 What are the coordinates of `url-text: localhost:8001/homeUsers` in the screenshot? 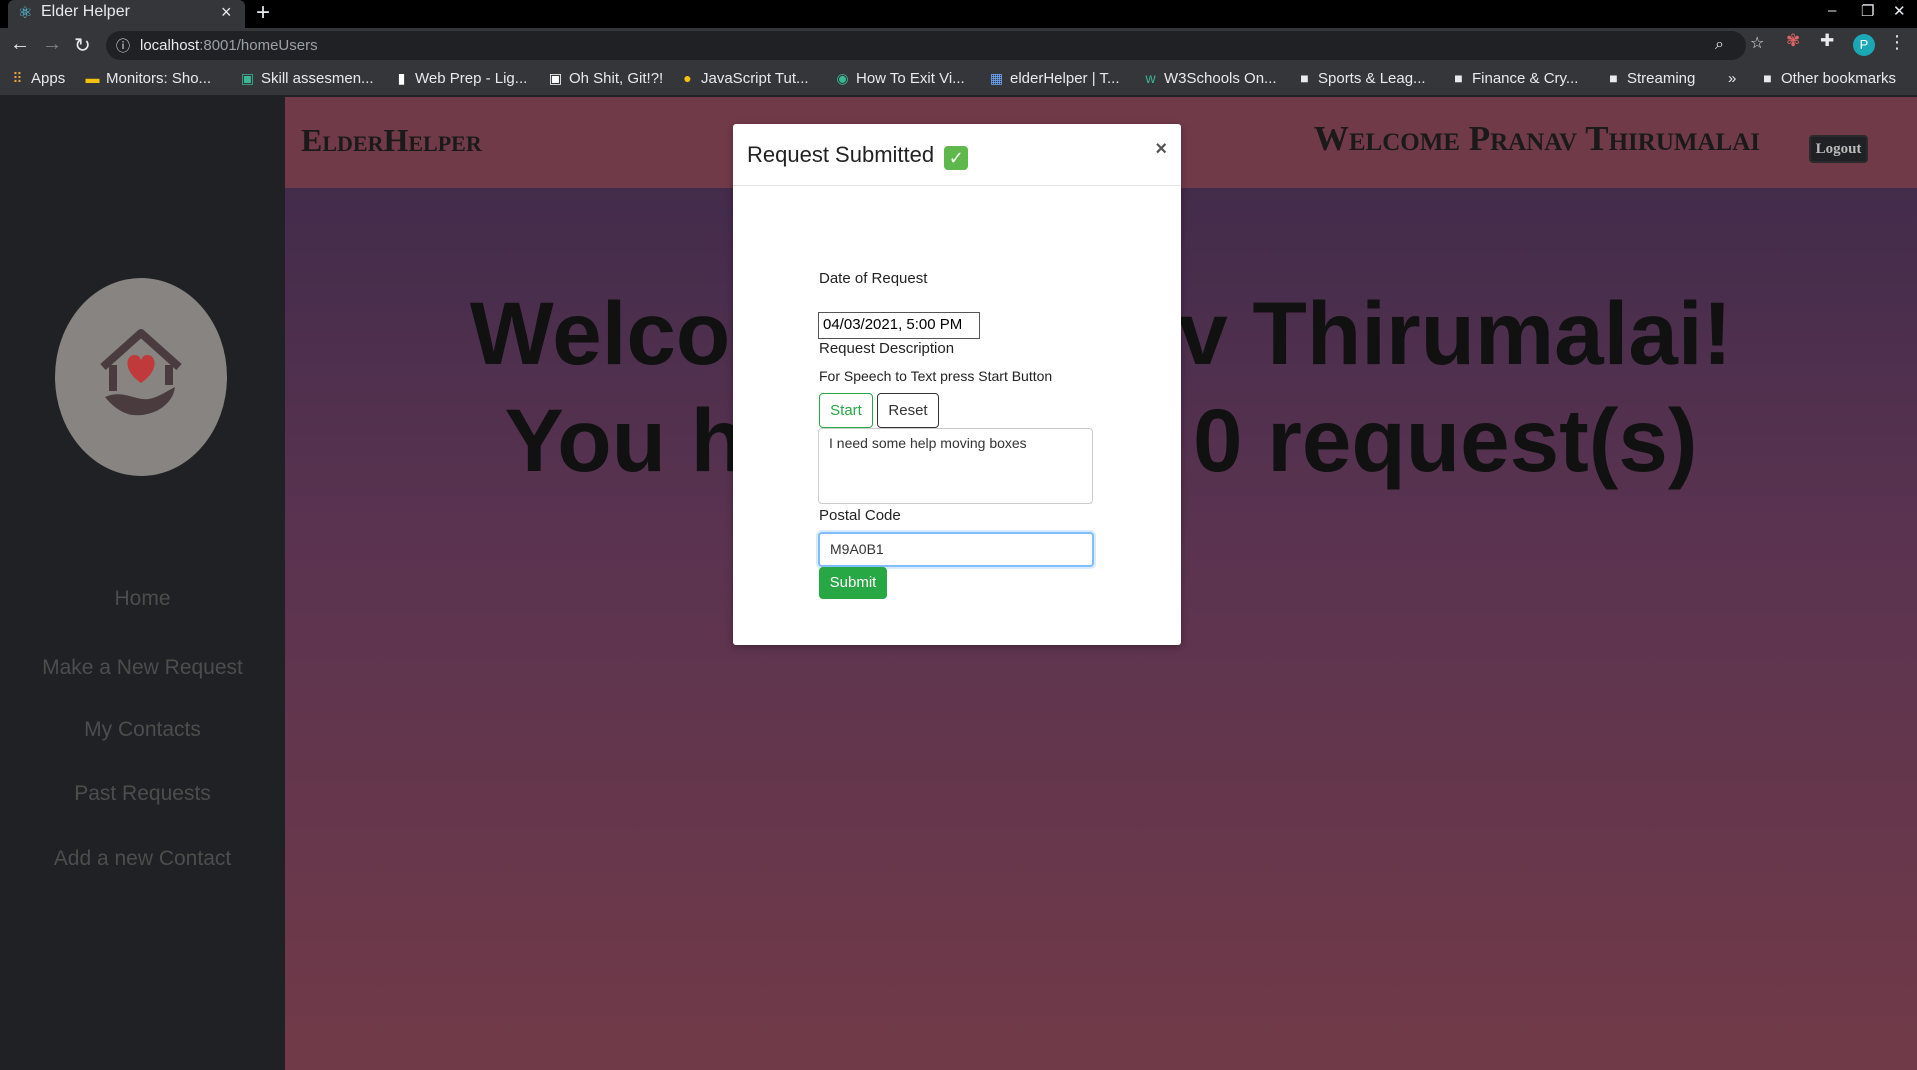 It's located at (229, 45).